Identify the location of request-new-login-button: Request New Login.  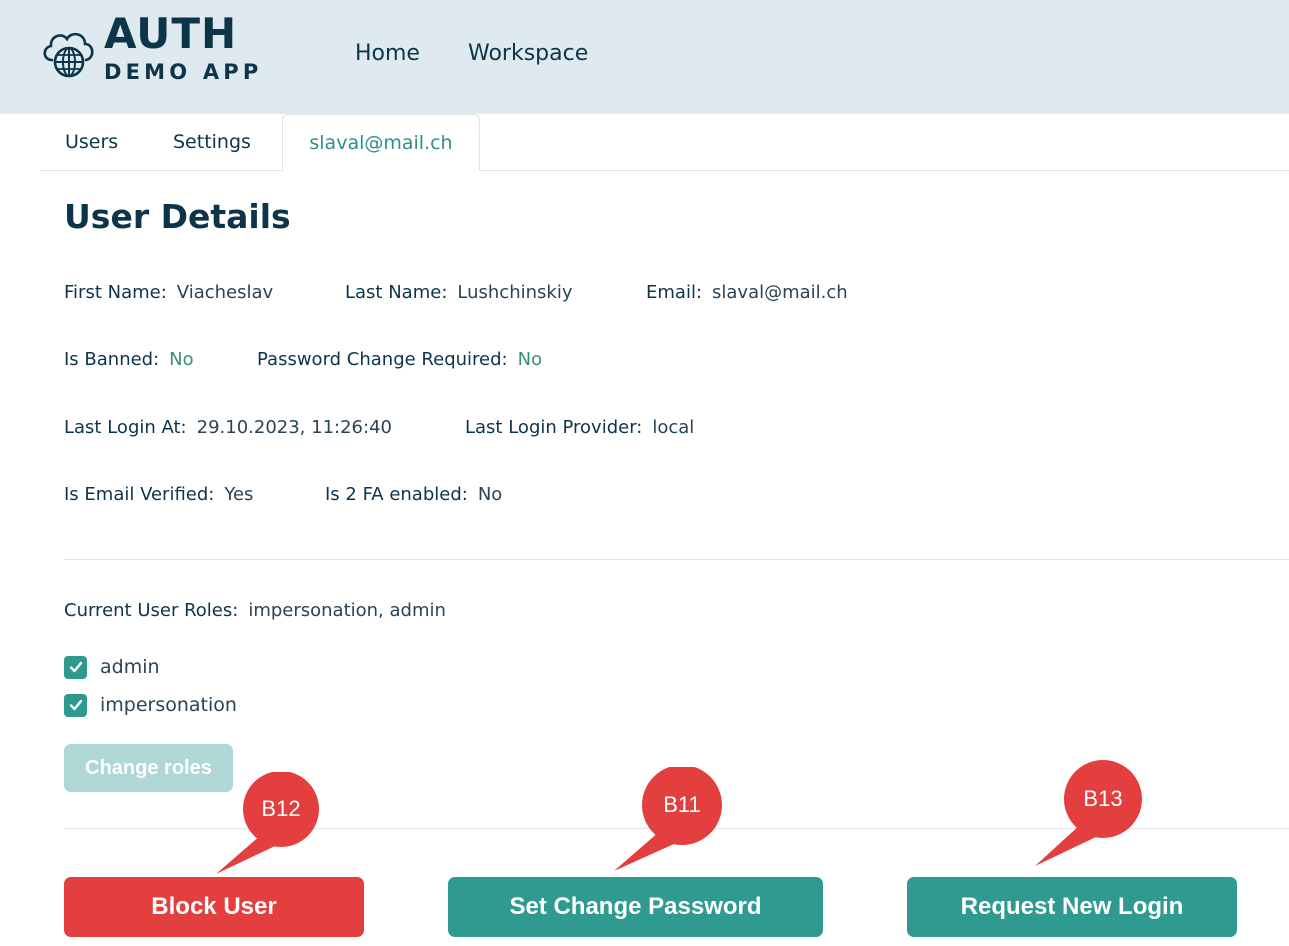
(1072, 907).